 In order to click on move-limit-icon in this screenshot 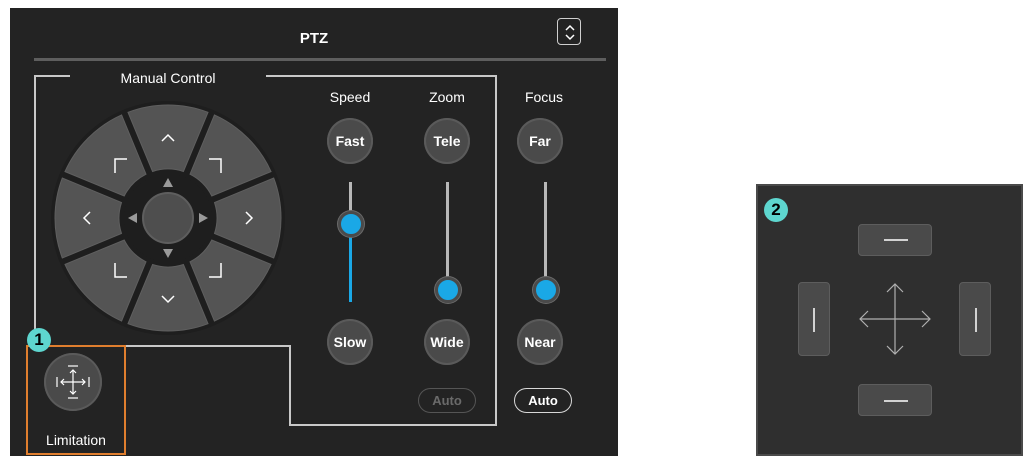, I will do `click(73, 382)`.